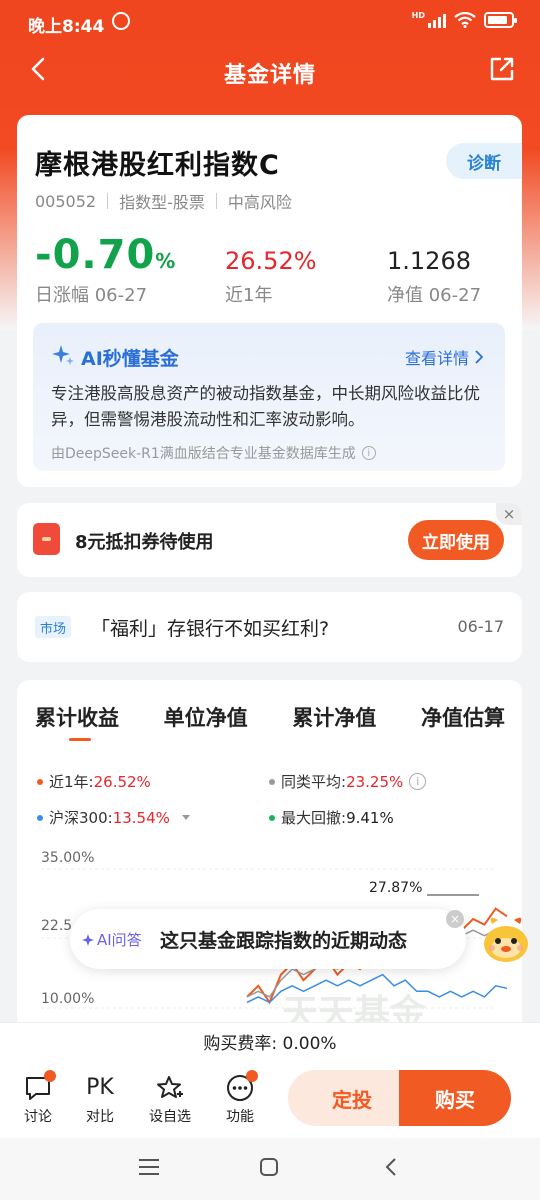 This screenshot has width=540, height=1200. Describe the element at coordinates (270, 717) in the screenshot. I see `chart-tabs: 累计收益 单位净值 累计净值 净值估算` at that location.